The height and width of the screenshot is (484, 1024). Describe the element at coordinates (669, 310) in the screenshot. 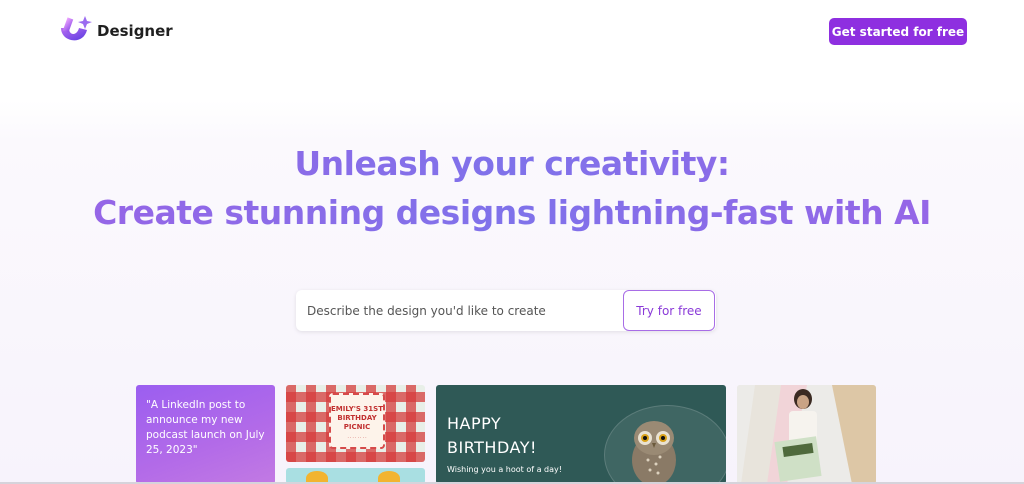

I see `try-for-free-button: Try for free` at that location.